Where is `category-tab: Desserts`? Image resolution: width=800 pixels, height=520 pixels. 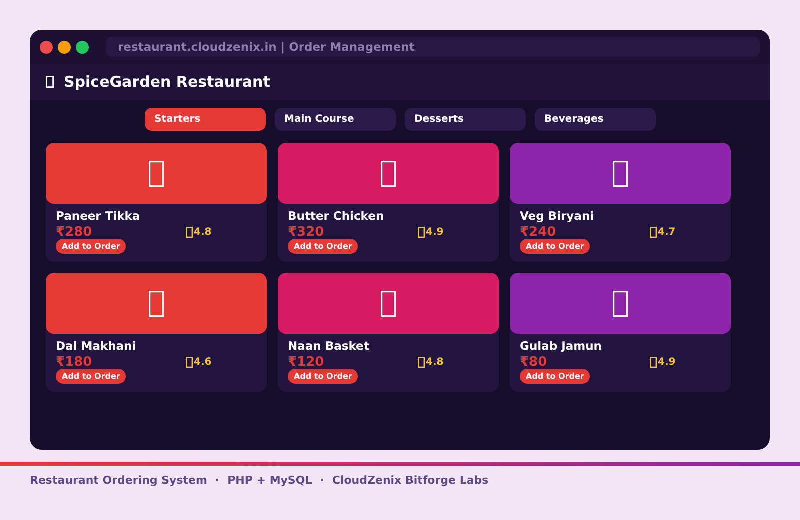
category-tab: Desserts is located at coordinates (465, 119).